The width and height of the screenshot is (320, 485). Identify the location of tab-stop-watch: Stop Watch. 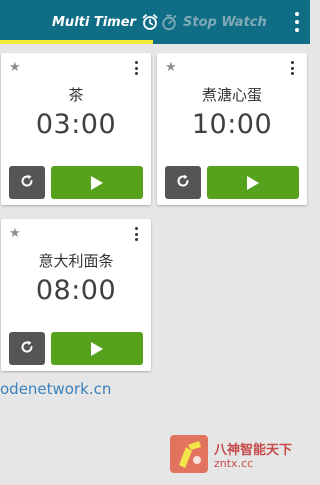
(213, 22).